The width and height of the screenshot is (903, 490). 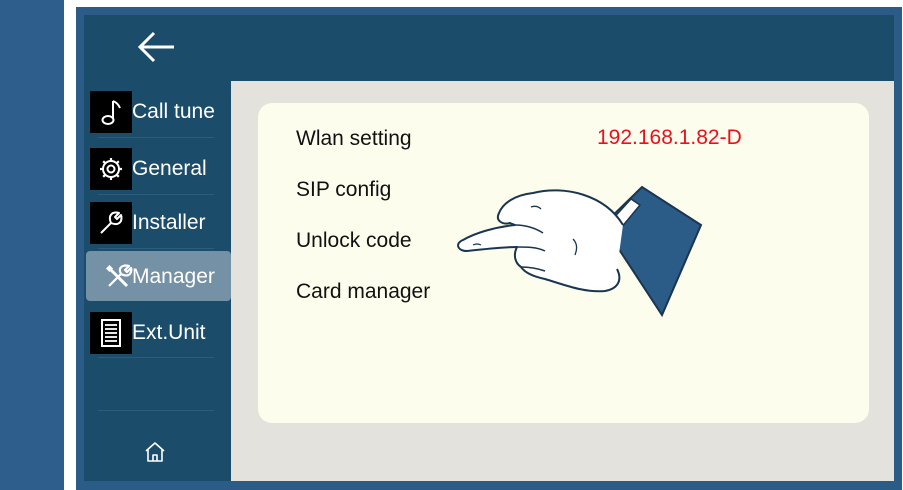 I want to click on menu-item-sip-config: SIP config, so click(x=343, y=190).